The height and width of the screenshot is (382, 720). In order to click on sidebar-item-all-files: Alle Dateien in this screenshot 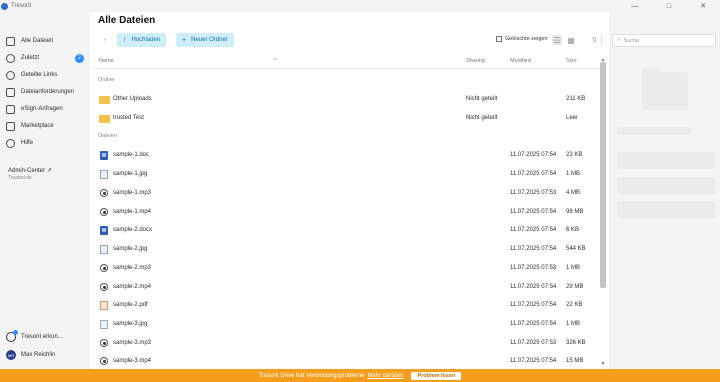, I will do `click(46, 41)`.